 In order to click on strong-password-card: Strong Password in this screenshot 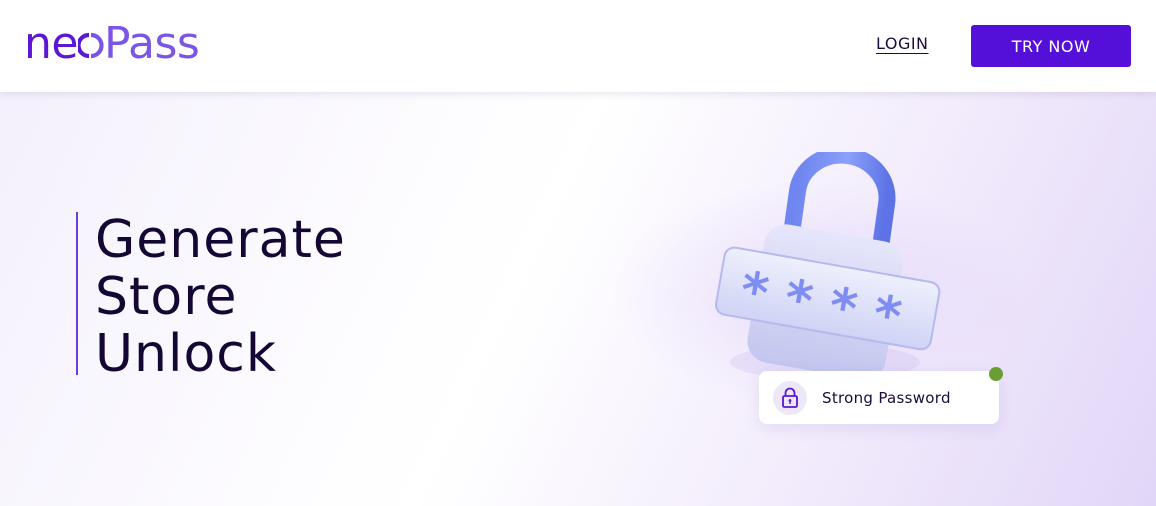, I will do `click(879, 397)`.